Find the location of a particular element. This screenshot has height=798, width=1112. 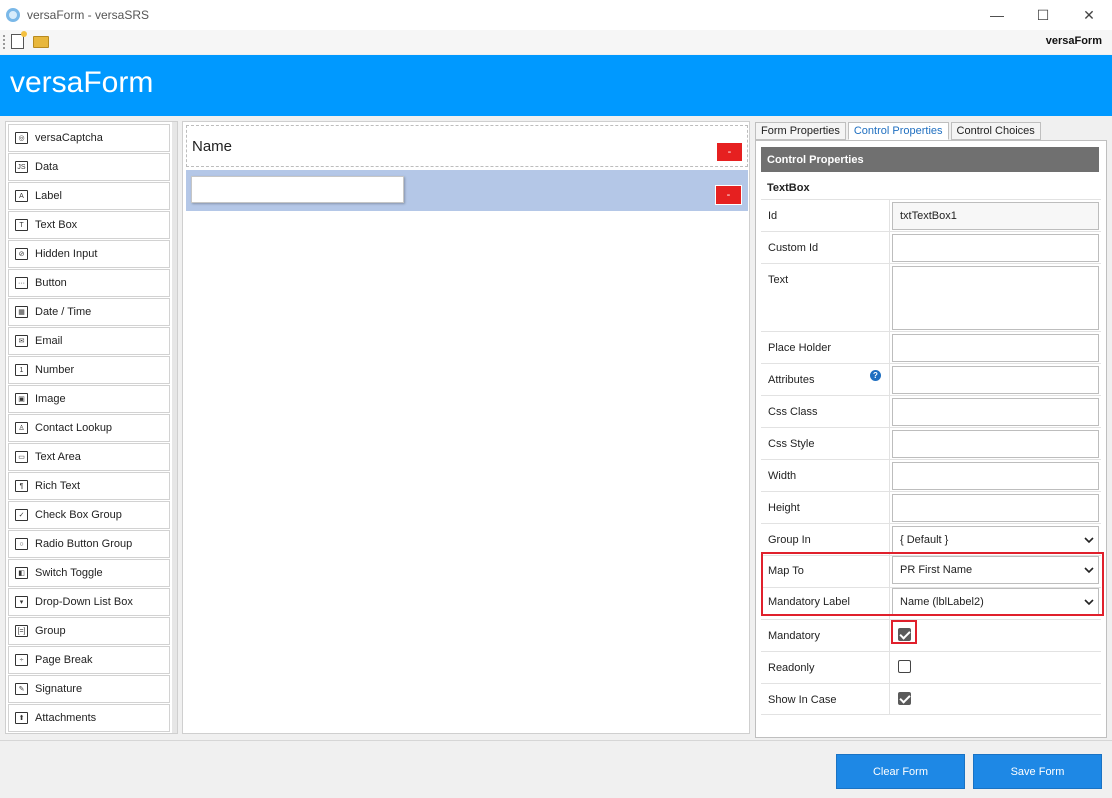

palette-item-label: Number is located at coordinates (55, 370).